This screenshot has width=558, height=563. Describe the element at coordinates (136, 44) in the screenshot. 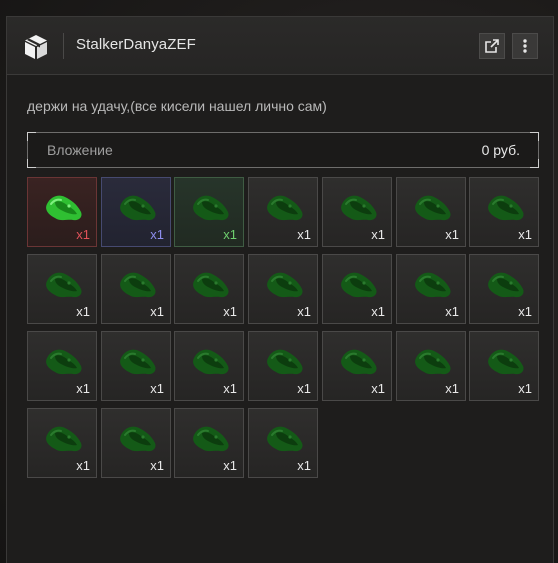

I see `sender-name: StalkerDanyaZEF` at that location.